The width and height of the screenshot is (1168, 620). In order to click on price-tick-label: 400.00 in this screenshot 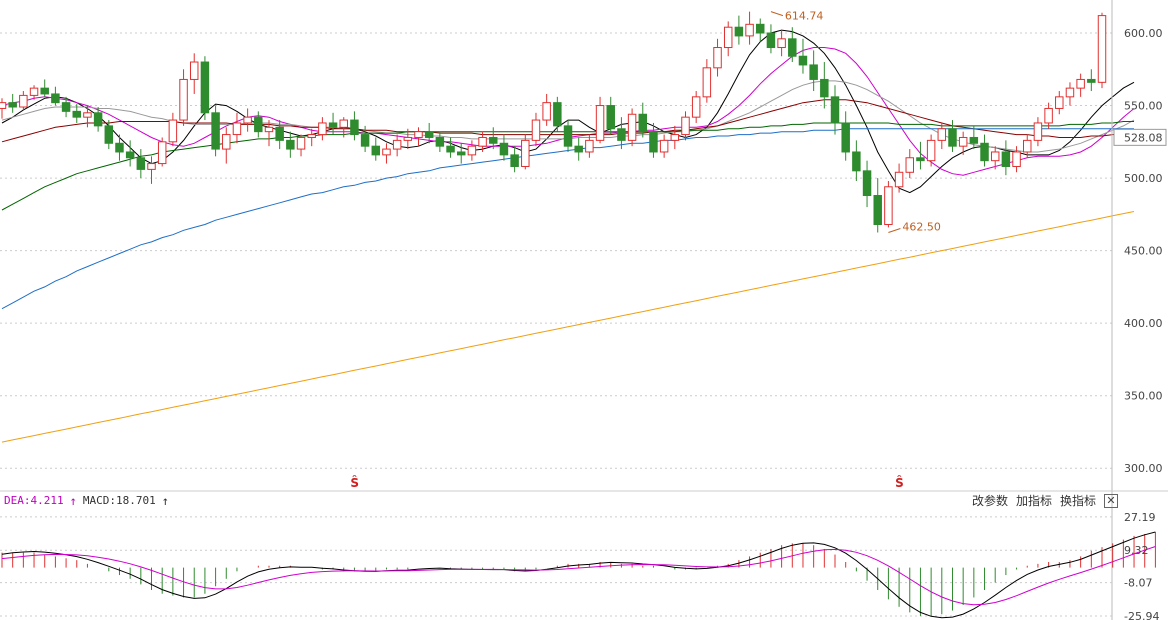, I will do `click(1143, 323)`.